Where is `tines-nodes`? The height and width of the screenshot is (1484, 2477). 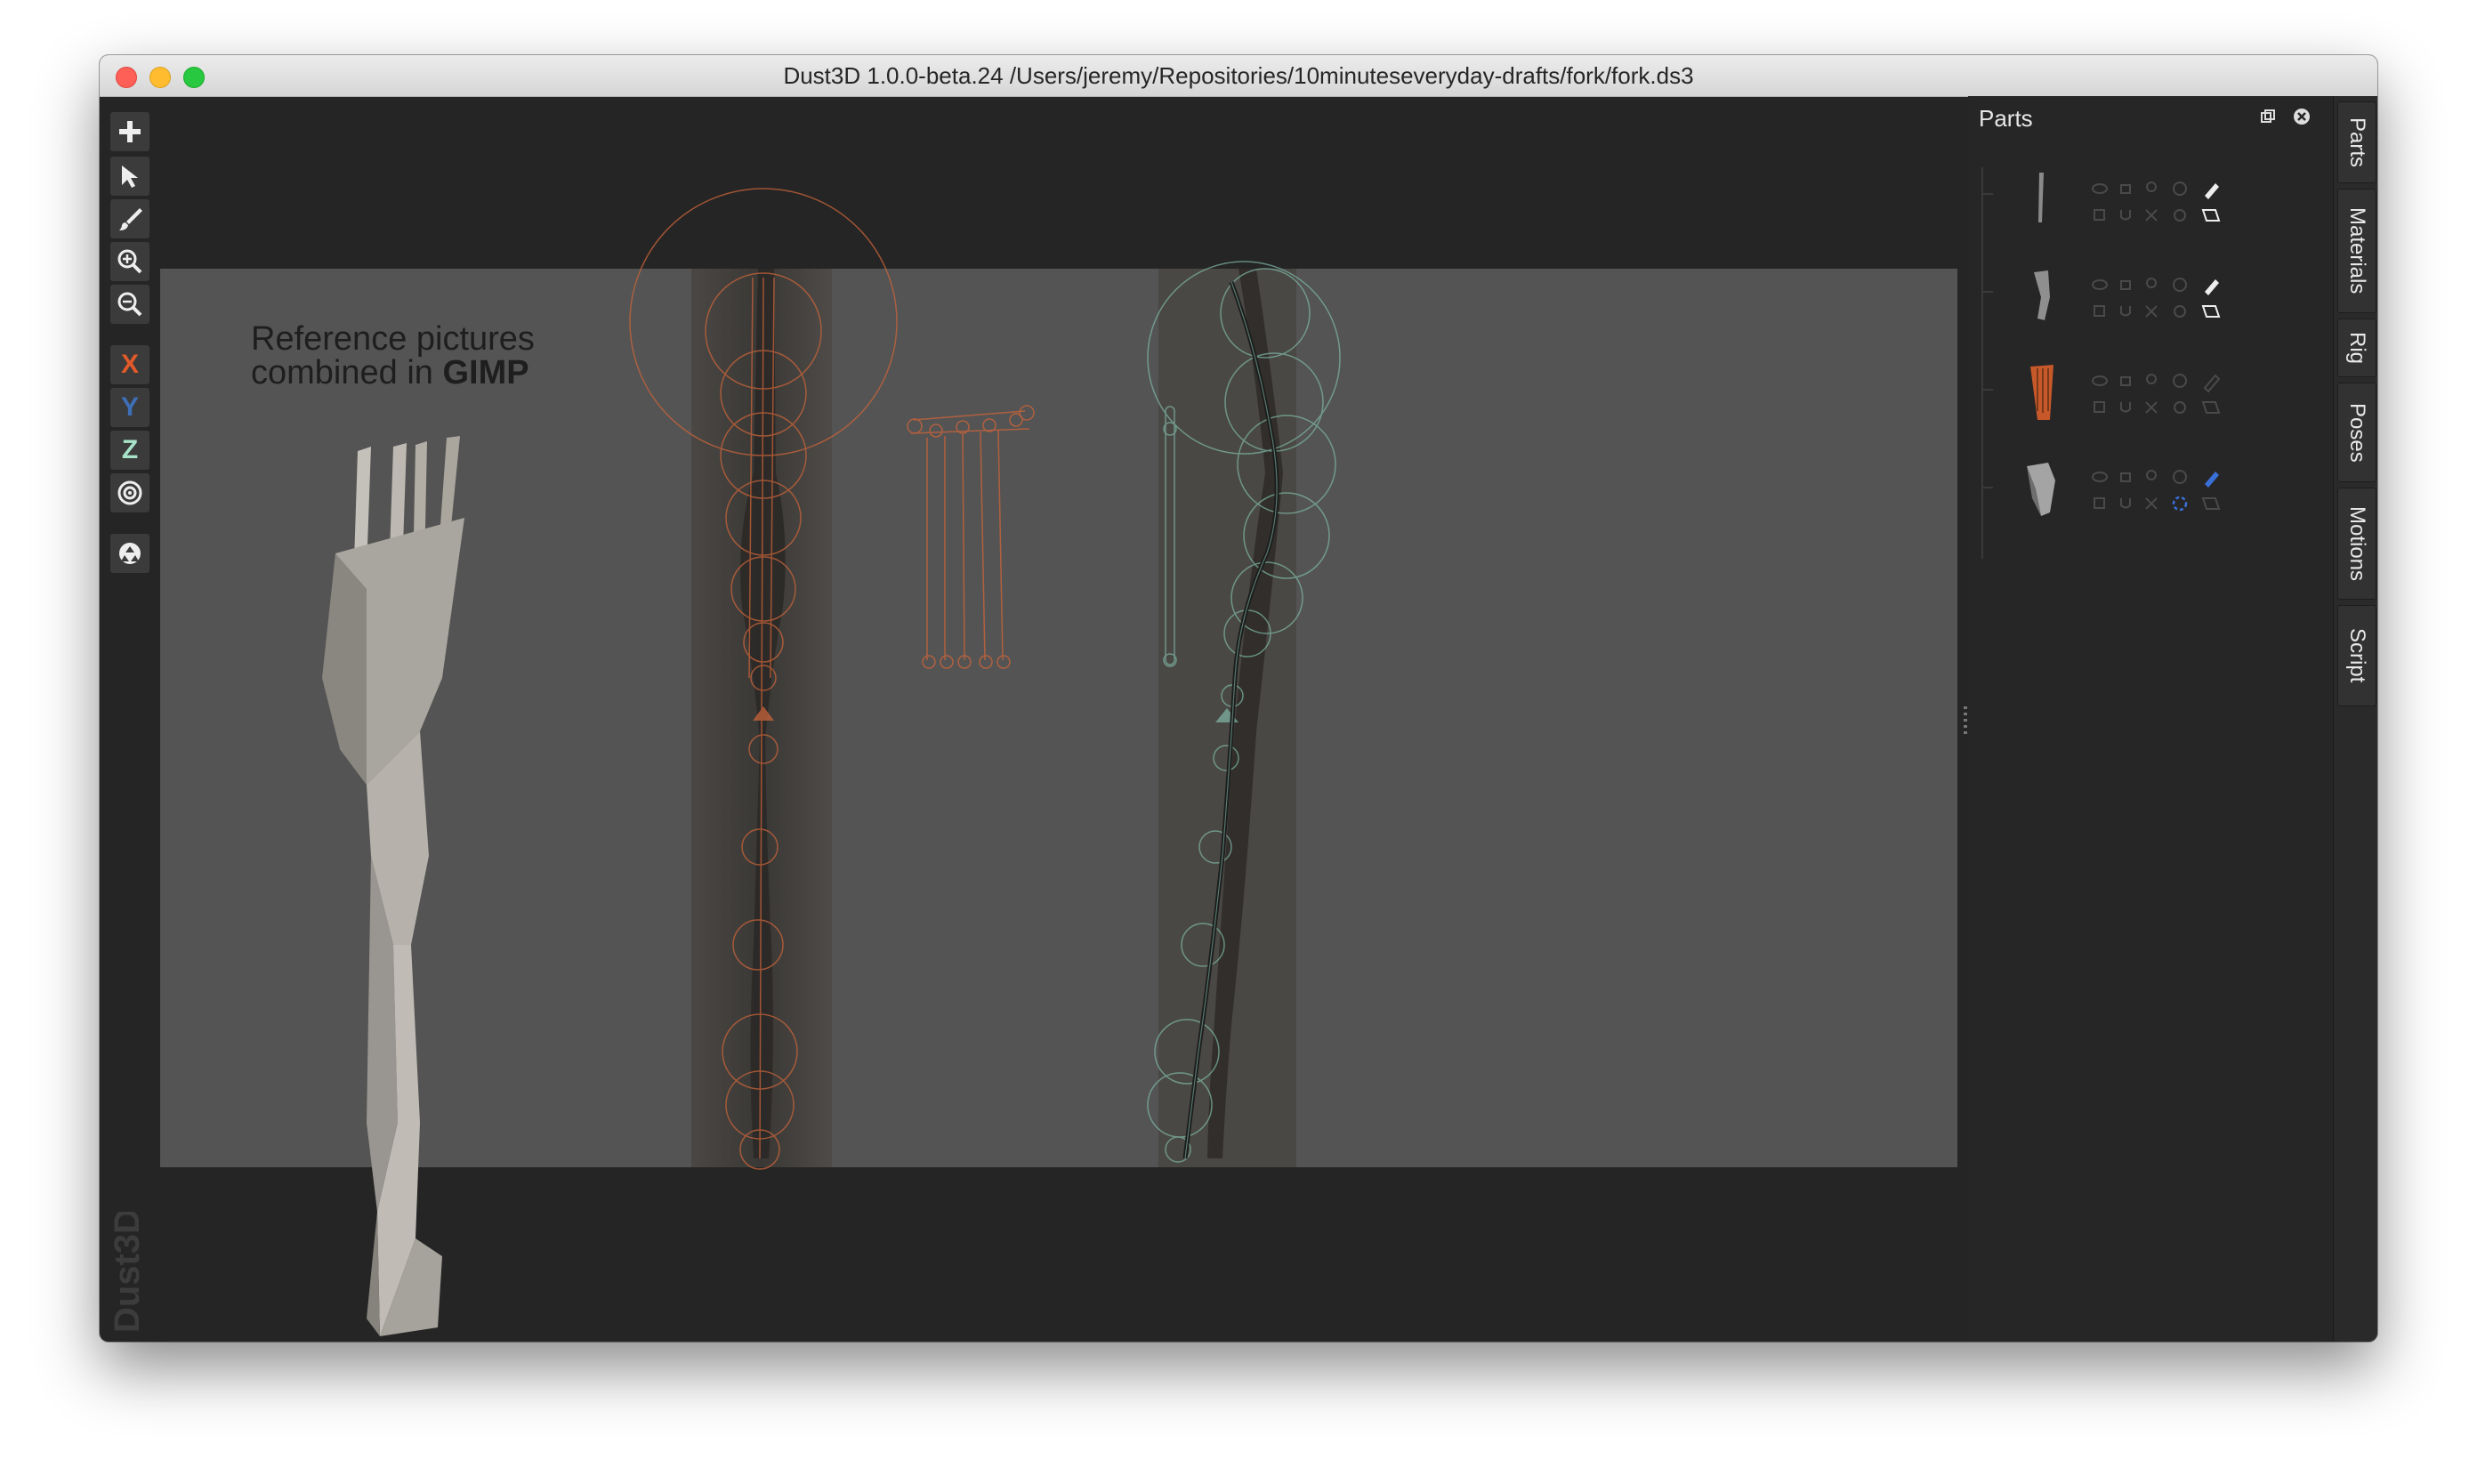 tines-nodes is located at coordinates (971, 537).